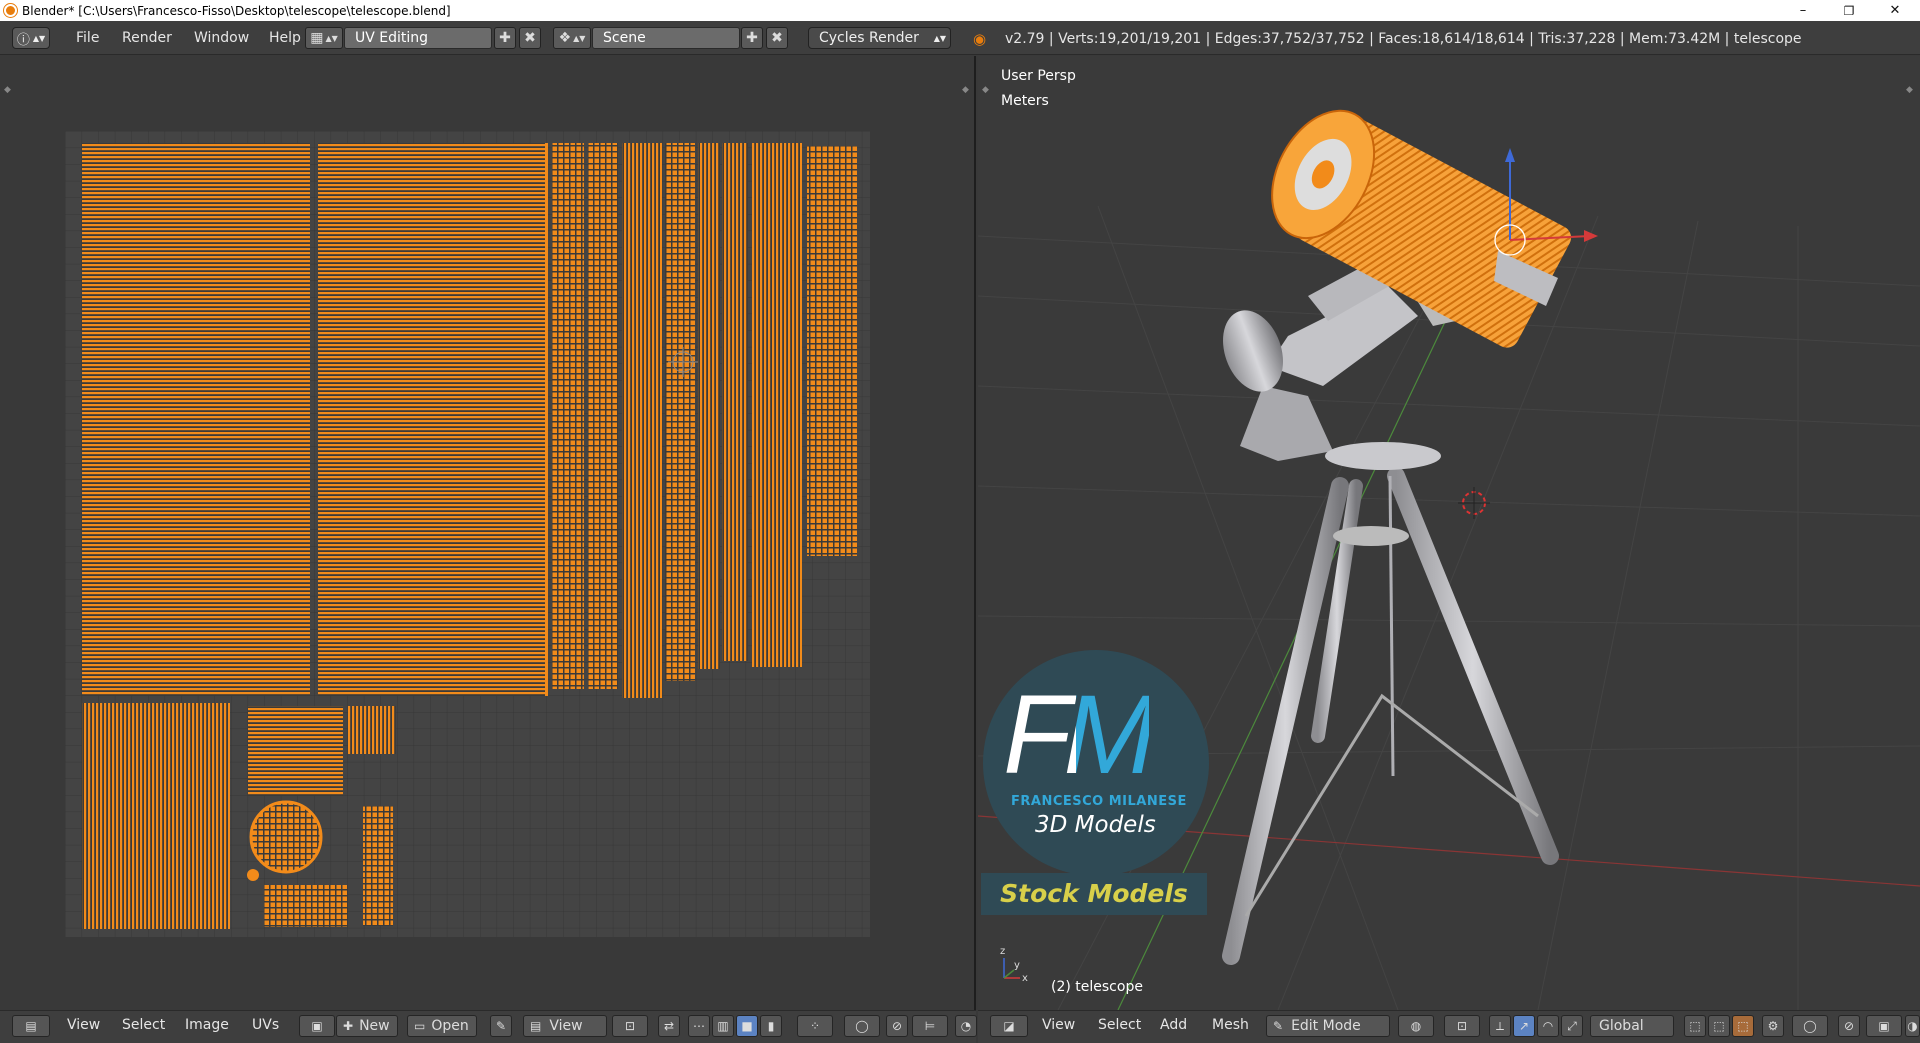  Describe the element at coordinates (1002, 951) in the screenshot. I see `axis-z-label: z` at that location.